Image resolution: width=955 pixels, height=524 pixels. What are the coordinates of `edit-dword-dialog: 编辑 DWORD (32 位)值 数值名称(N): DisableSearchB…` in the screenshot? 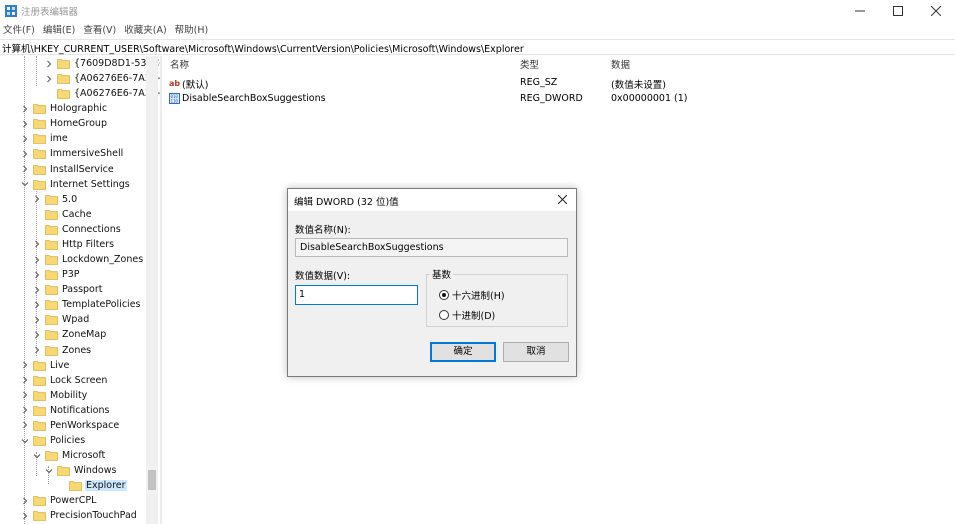 It's located at (432, 282).